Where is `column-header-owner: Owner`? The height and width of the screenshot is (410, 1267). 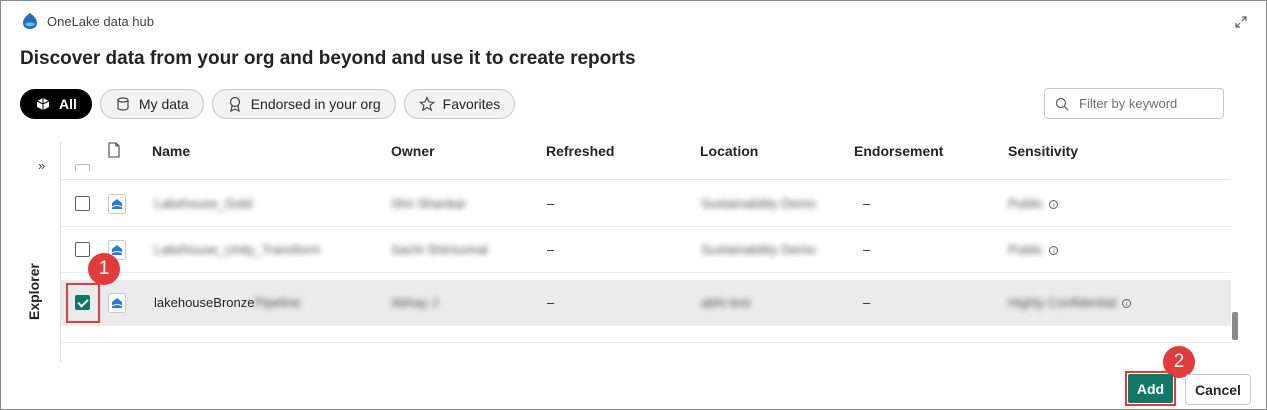
column-header-owner: Owner is located at coordinates (413, 151).